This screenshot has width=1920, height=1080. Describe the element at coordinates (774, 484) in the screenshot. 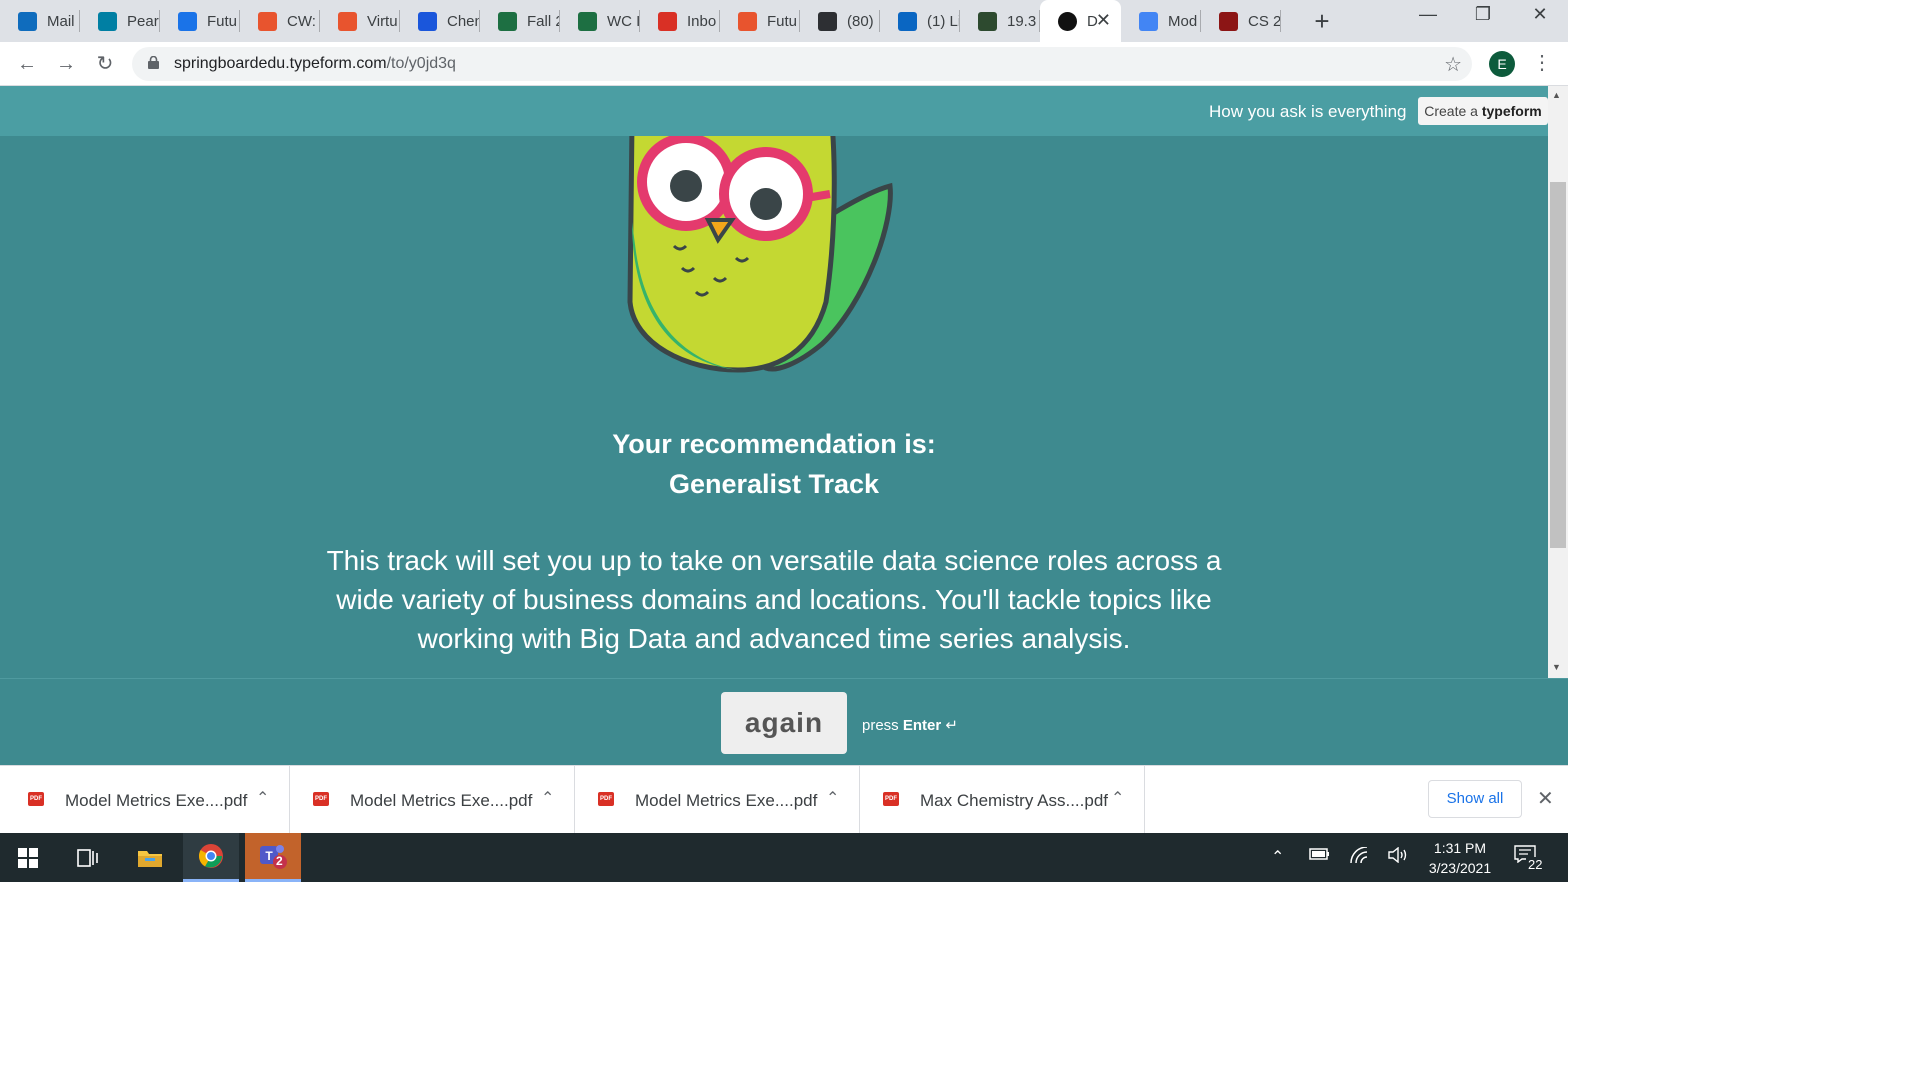

I see `recommendation-line-2: Generalist Track` at that location.